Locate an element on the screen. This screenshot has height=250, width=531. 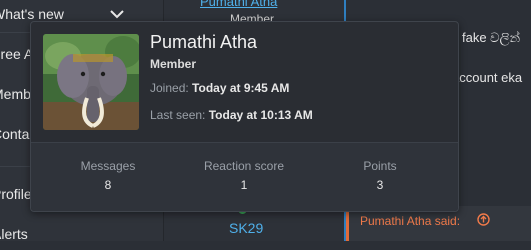
tooltip-role: Member is located at coordinates (173, 64).